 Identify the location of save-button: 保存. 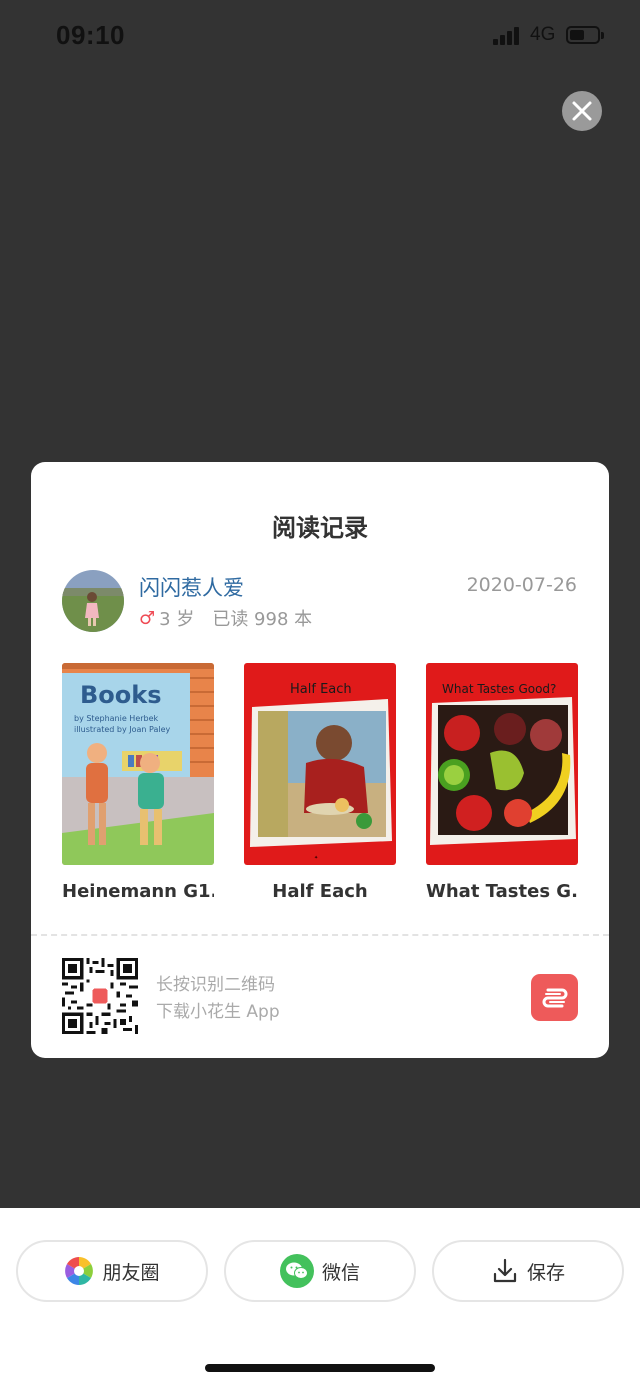
(528, 1271).